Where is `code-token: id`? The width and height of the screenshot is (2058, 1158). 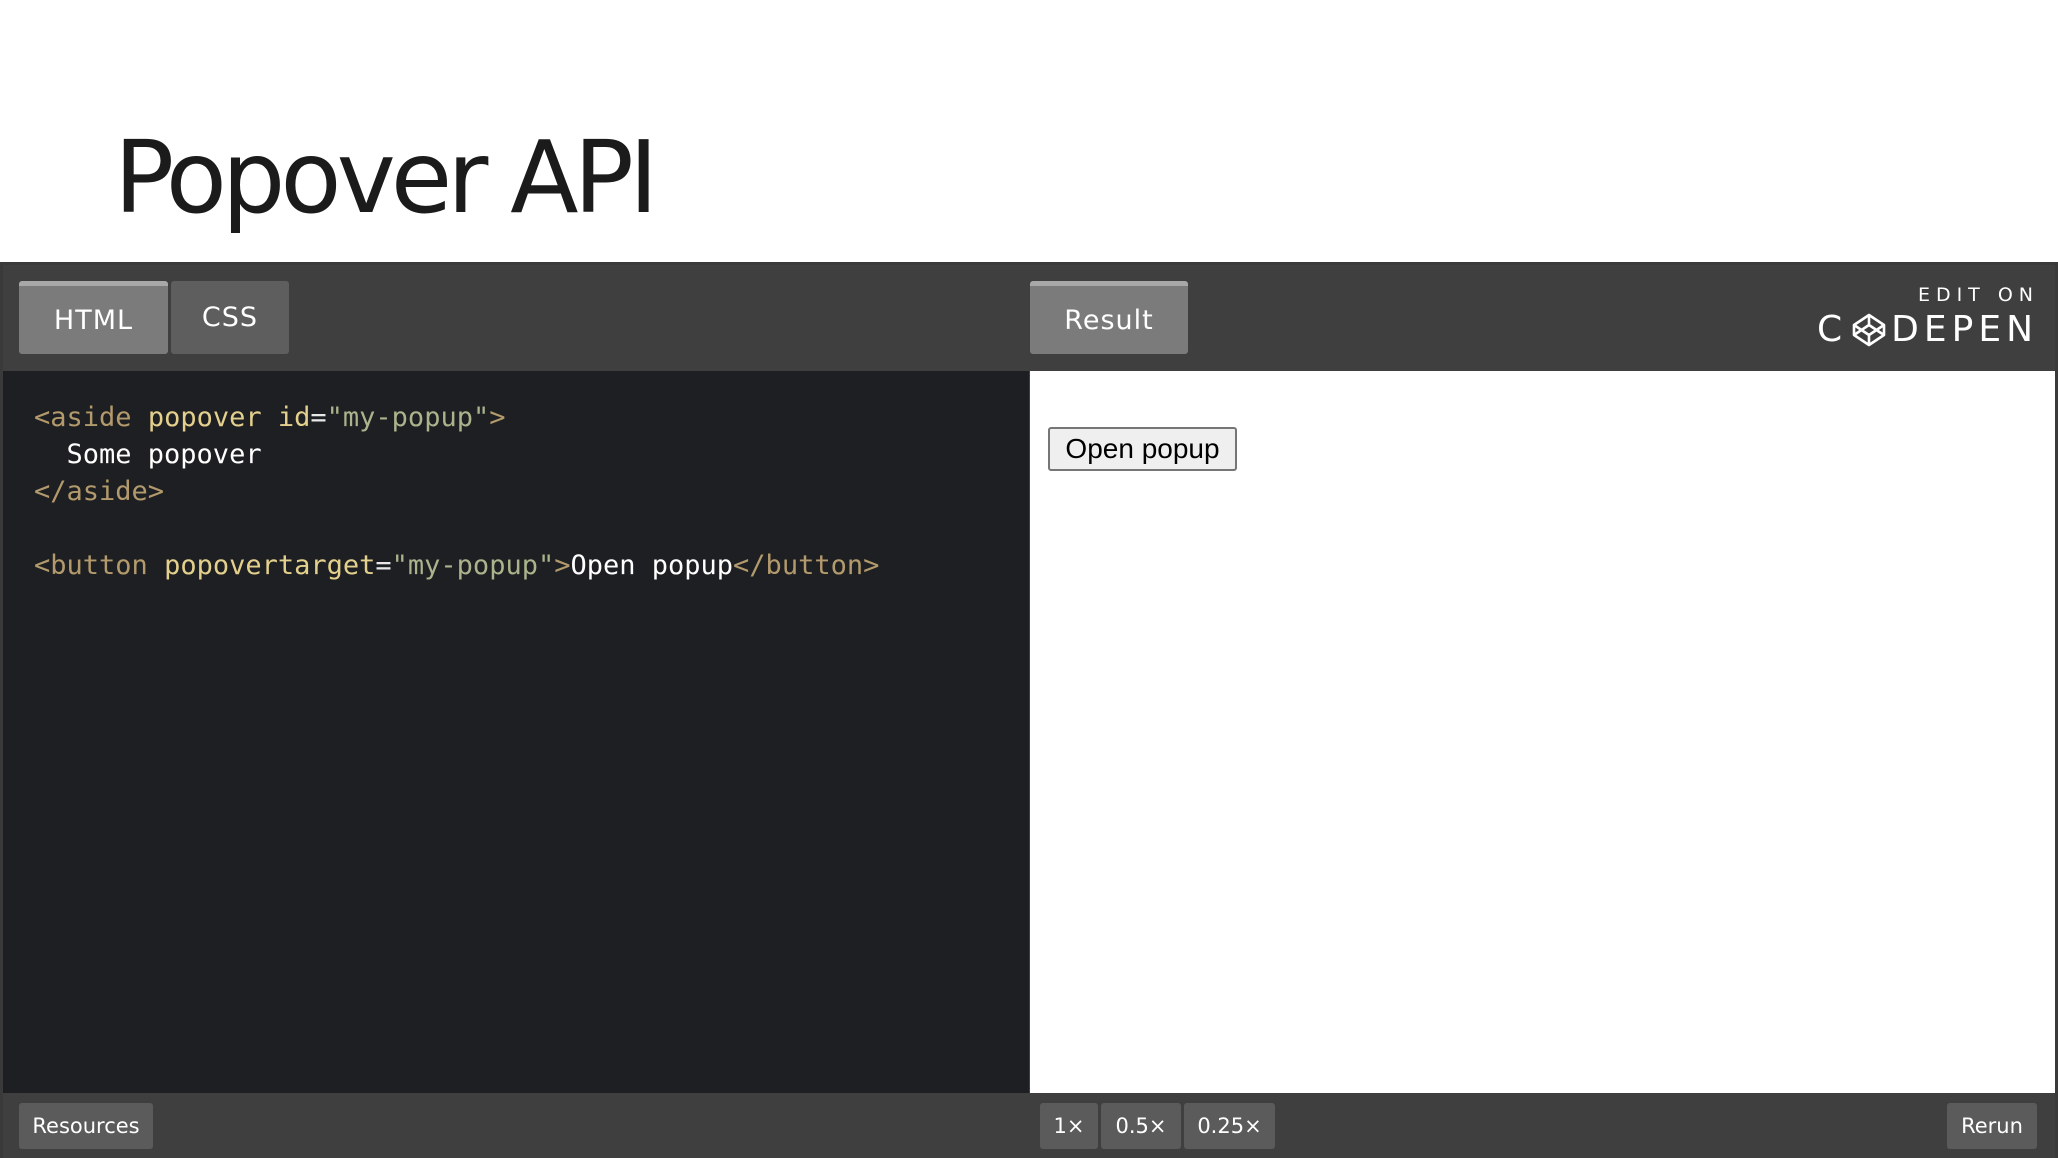
code-token: id is located at coordinates (294, 417).